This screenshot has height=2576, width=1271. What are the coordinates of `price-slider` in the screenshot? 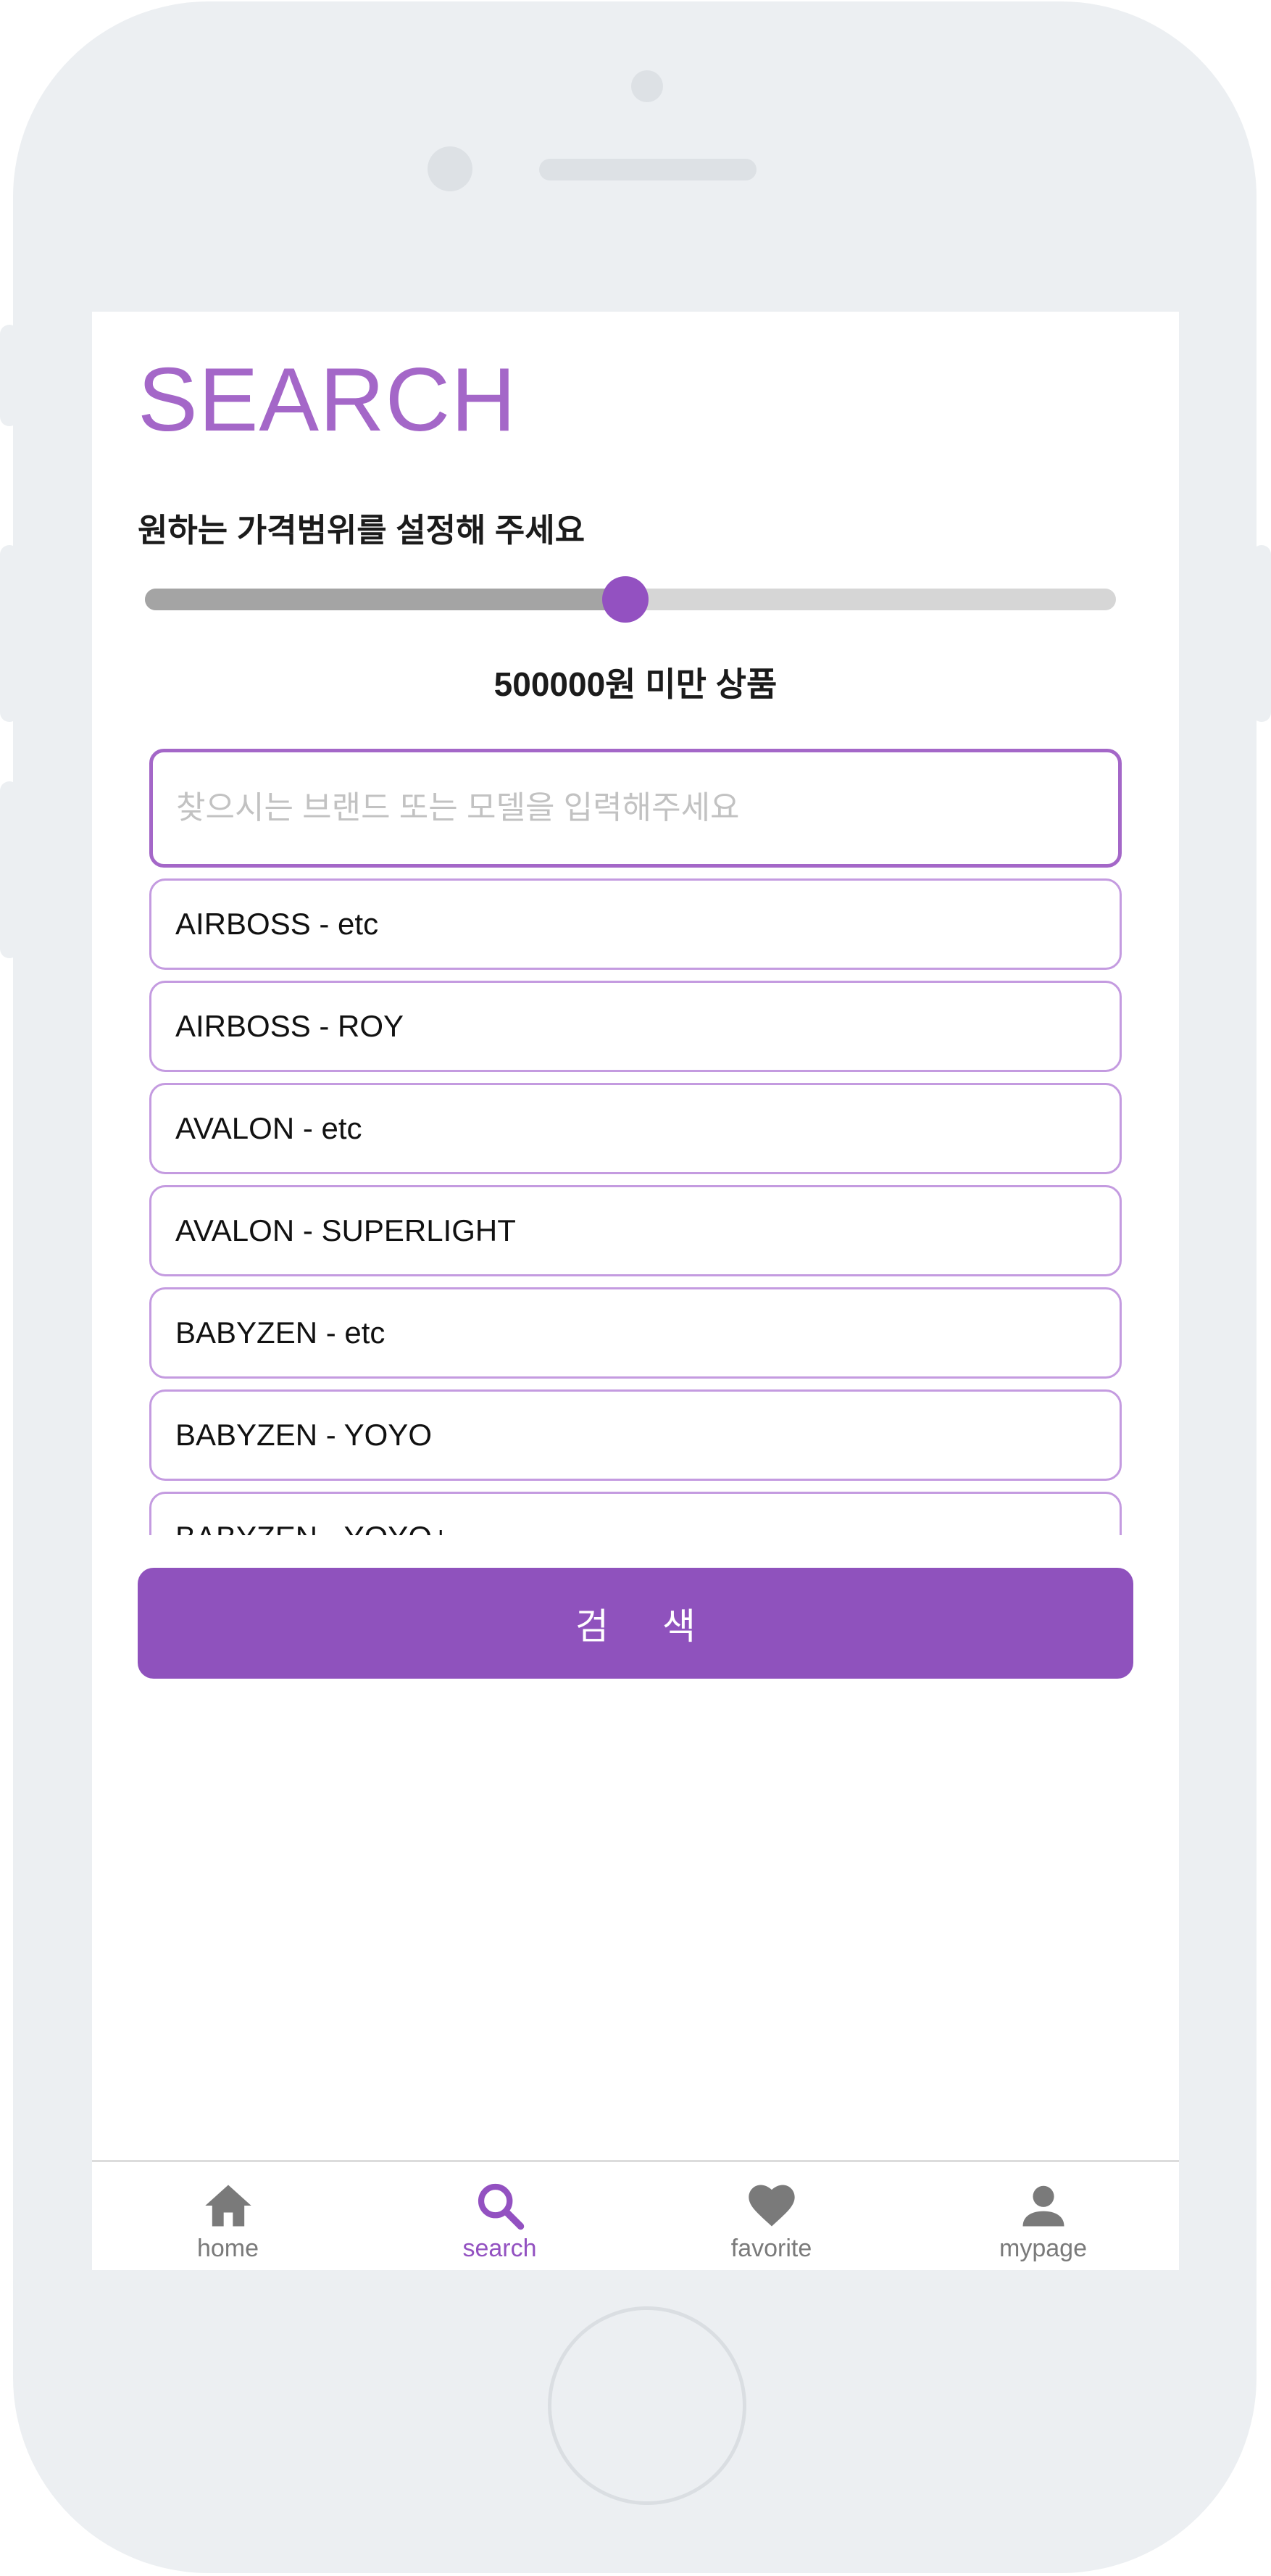 It's located at (630, 599).